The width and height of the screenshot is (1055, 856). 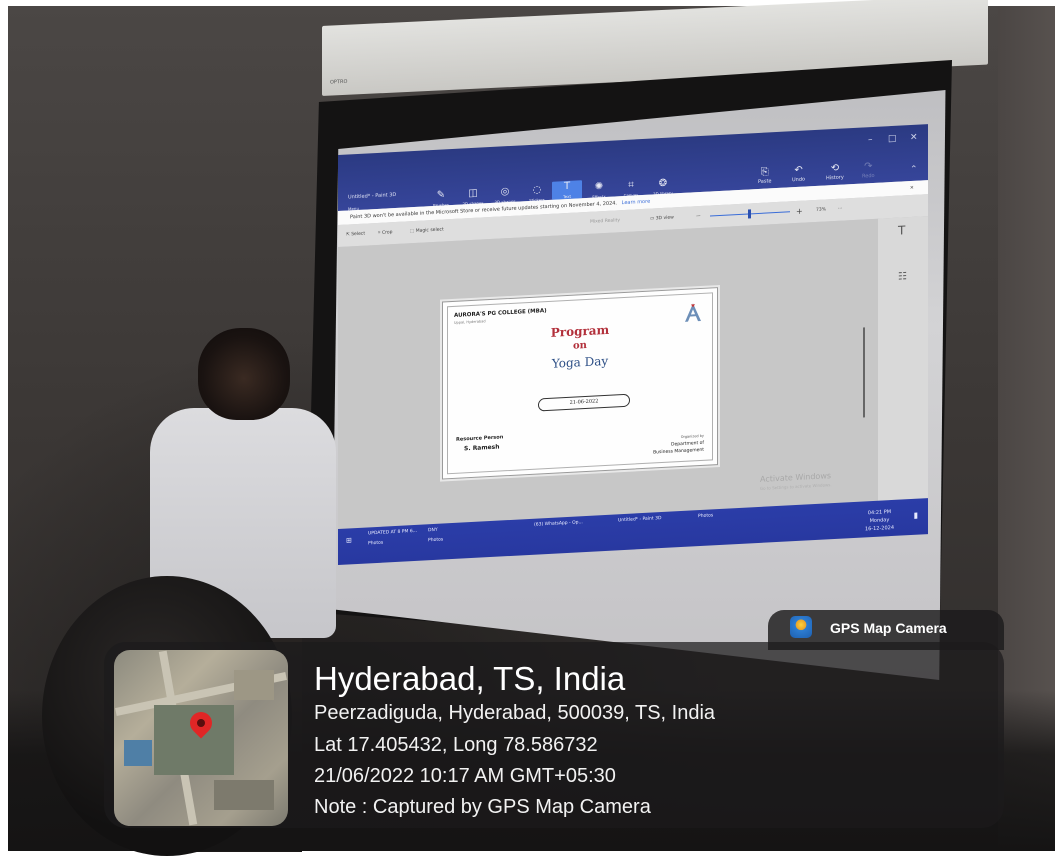 I want to click on mixed-reality-label: Mixed Reality, so click(x=605, y=221).